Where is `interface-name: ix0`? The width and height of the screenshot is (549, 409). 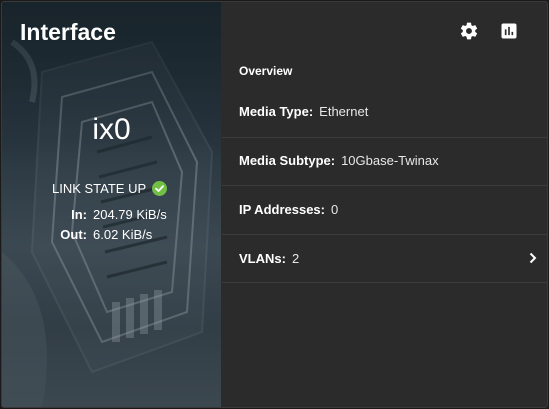
interface-name: ix0 is located at coordinates (111, 129).